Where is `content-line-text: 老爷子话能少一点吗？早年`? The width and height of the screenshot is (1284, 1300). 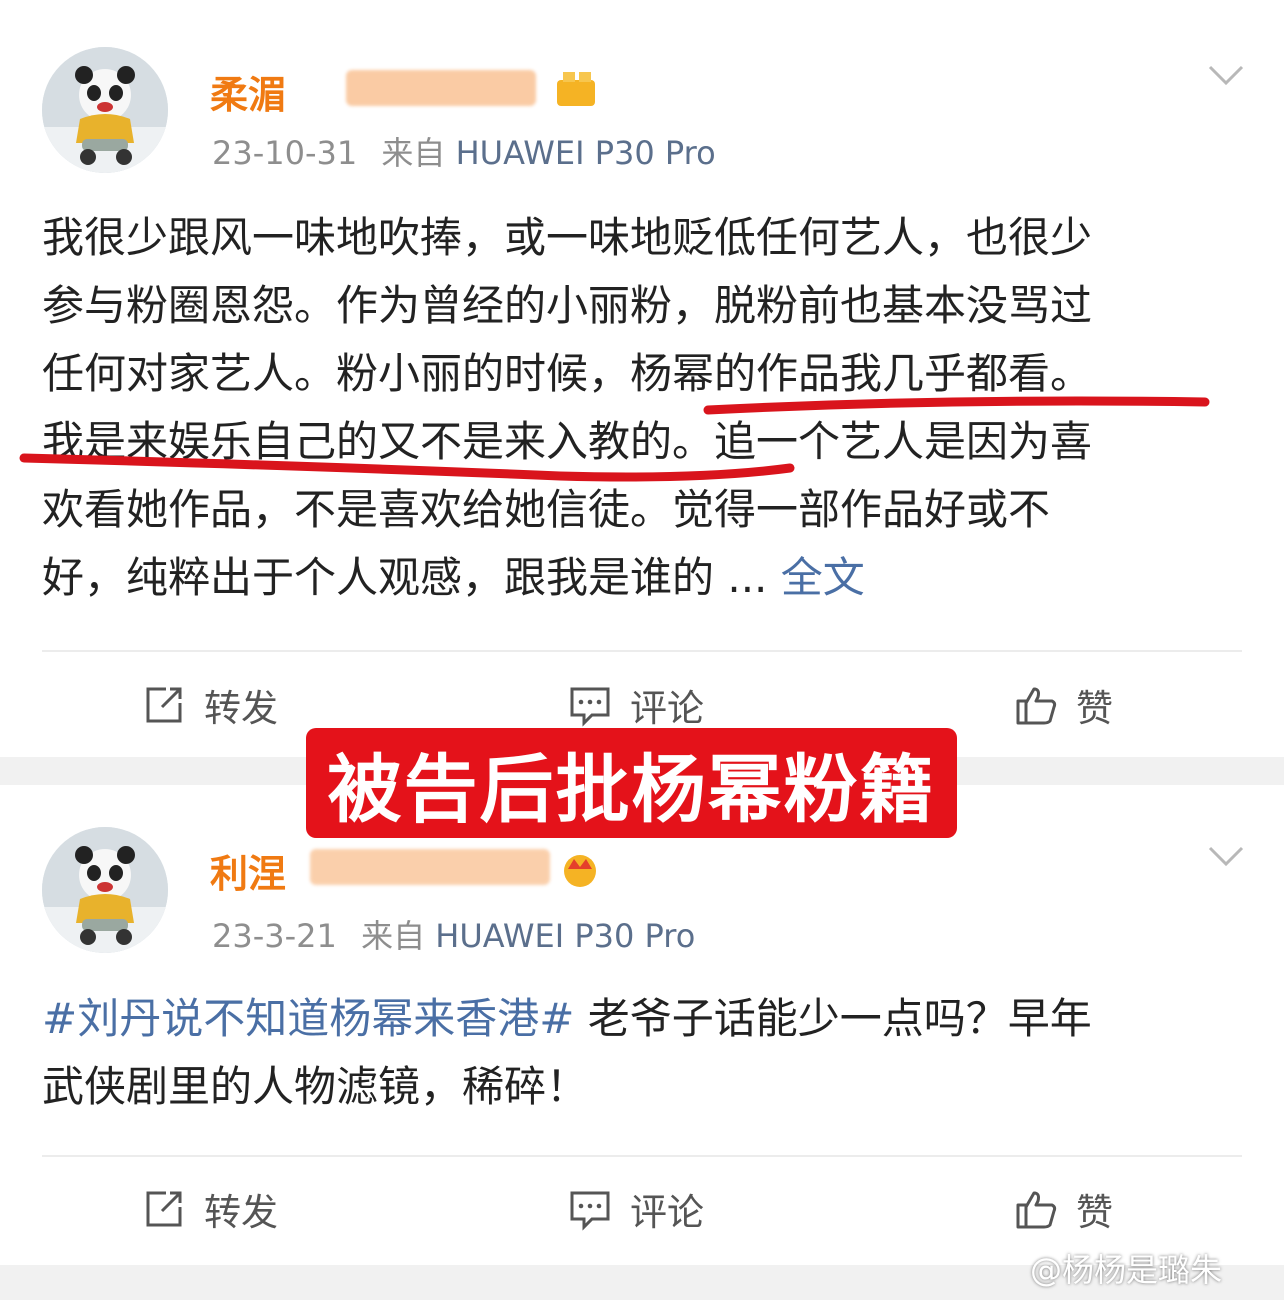 content-line-text: 老爷子话能少一点吗？早年 is located at coordinates (833, 1018).